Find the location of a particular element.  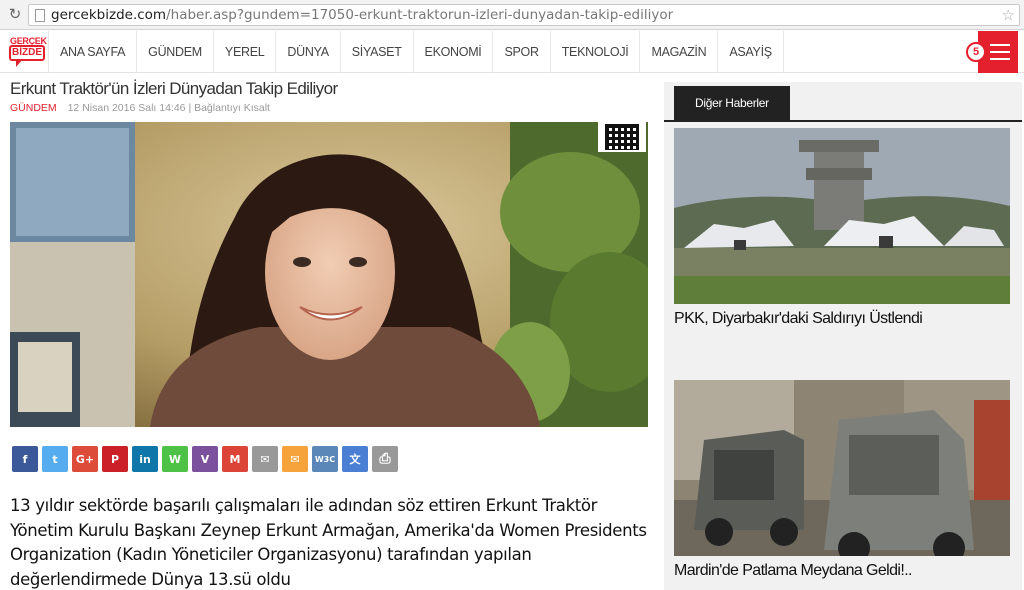

qr-code-icon is located at coordinates (622, 137).